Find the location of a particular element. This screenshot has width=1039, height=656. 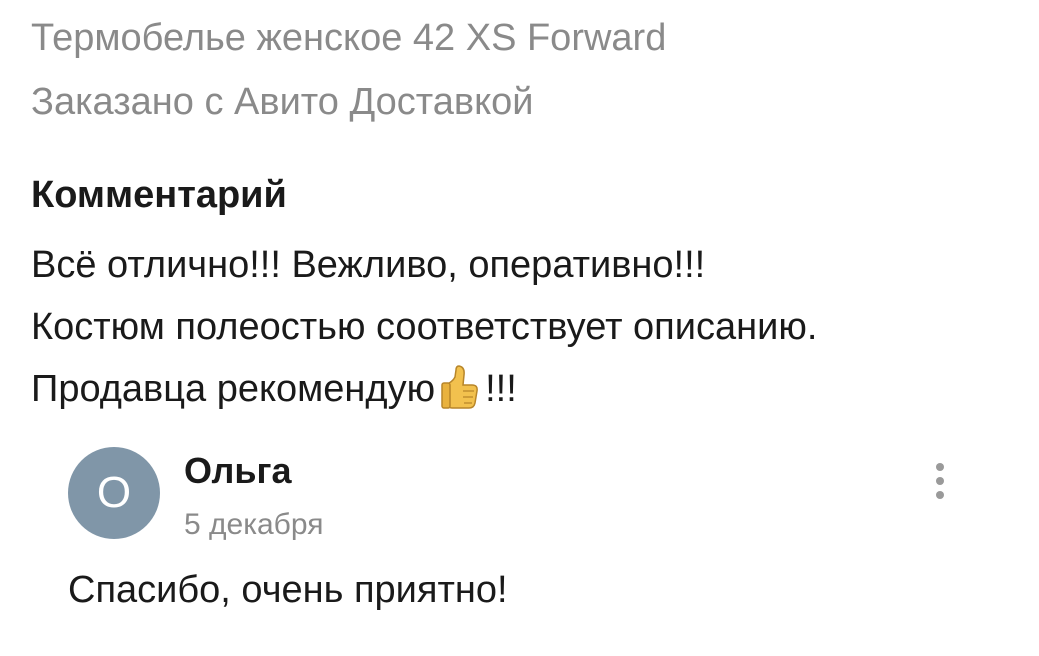

reply-text: Спасибо, очень приятно! is located at coordinates (288, 590).